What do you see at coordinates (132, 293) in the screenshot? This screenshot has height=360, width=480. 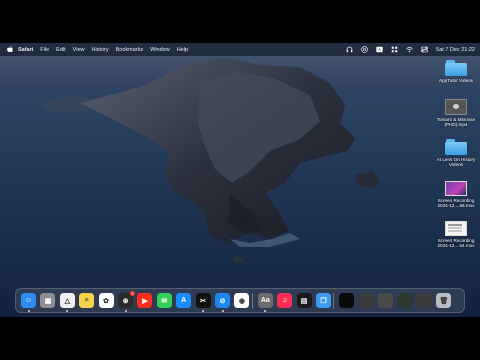 I see `notification-badge: 1` at bounding box center [132, 293].